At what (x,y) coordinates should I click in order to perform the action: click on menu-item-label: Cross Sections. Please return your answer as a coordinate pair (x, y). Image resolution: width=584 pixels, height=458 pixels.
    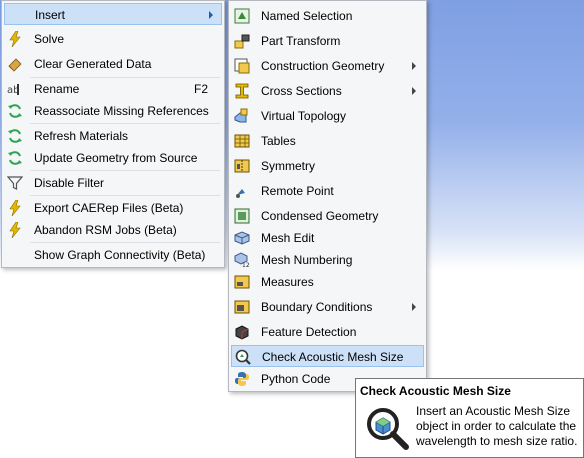
    Looking at the image, I should click on (301, 91).